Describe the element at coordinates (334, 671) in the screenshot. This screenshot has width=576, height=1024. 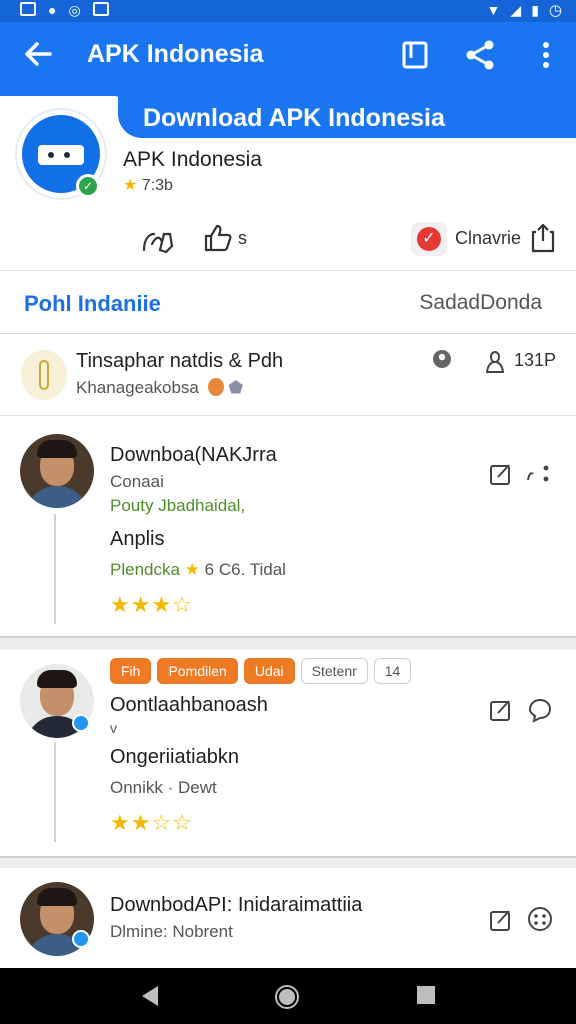
I see `tag-chip: Stetenr` at that location.